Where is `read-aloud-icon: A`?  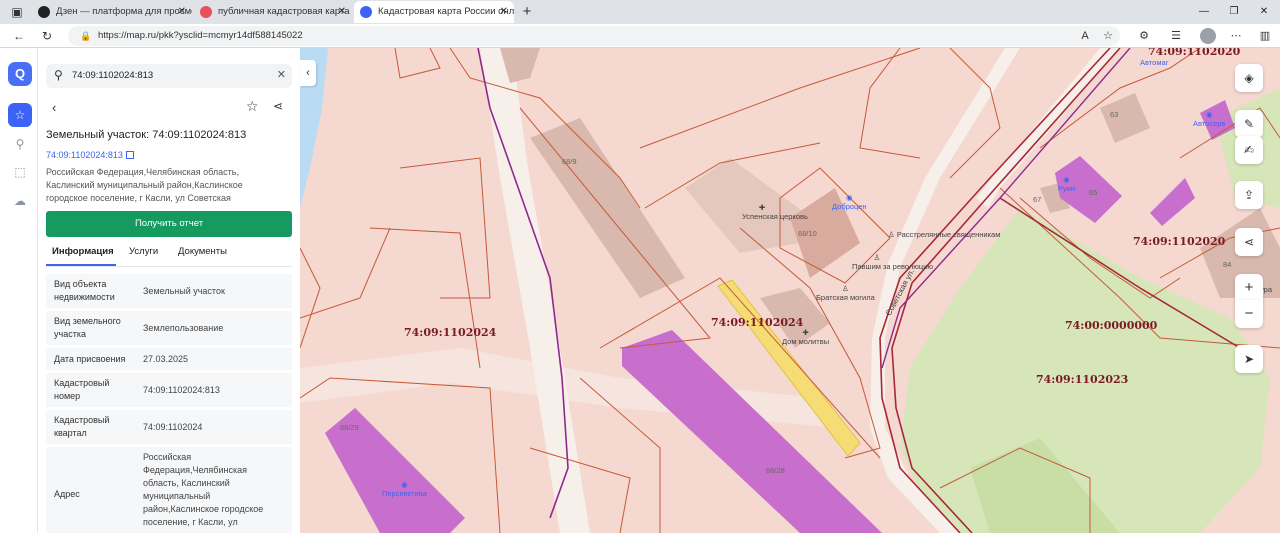
read-aloud-icon: A is located at coordinates (1085, 36).